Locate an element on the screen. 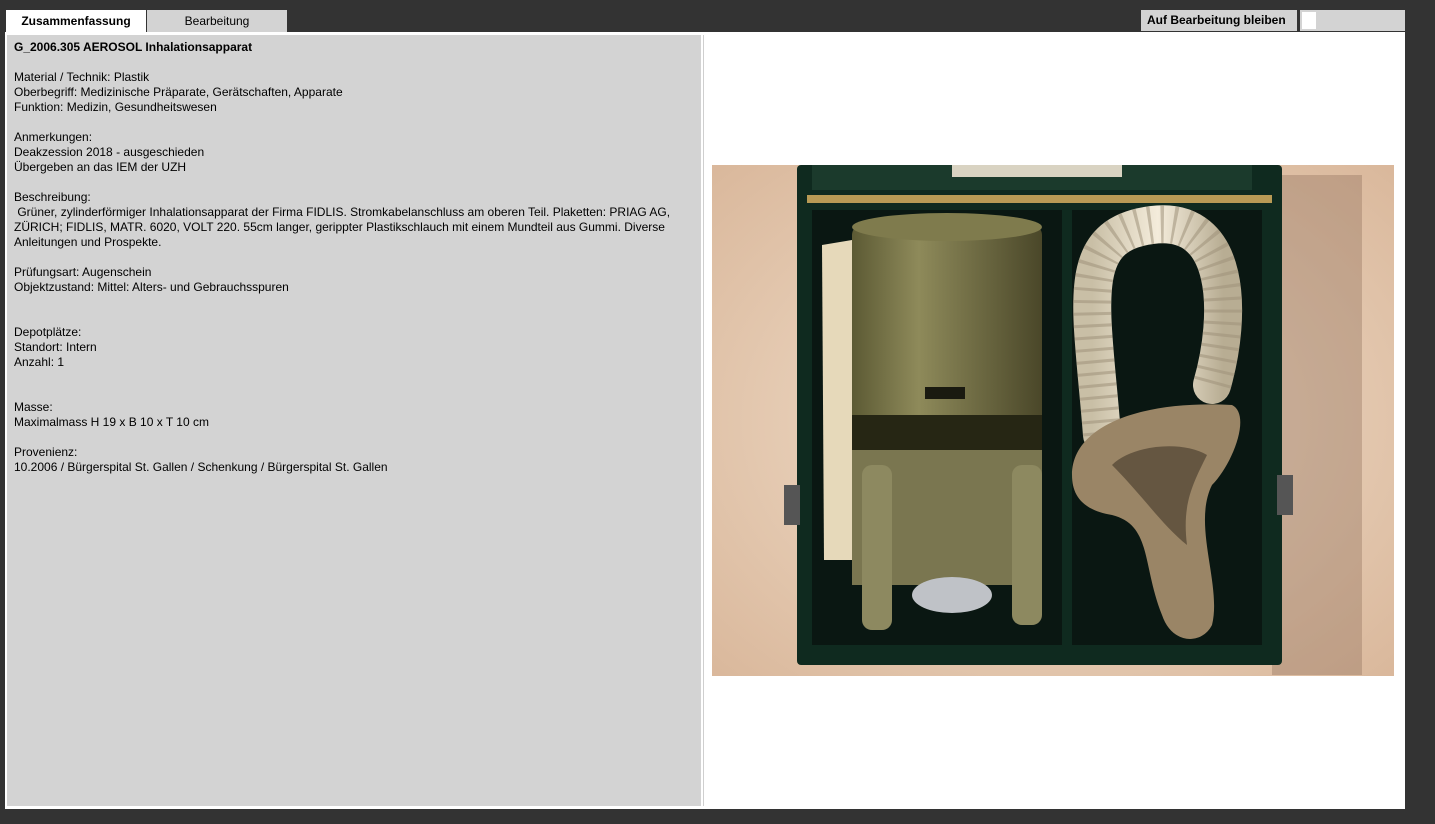  anzahl-line: Anzahl: 1 is located at coordinates (39, 362).